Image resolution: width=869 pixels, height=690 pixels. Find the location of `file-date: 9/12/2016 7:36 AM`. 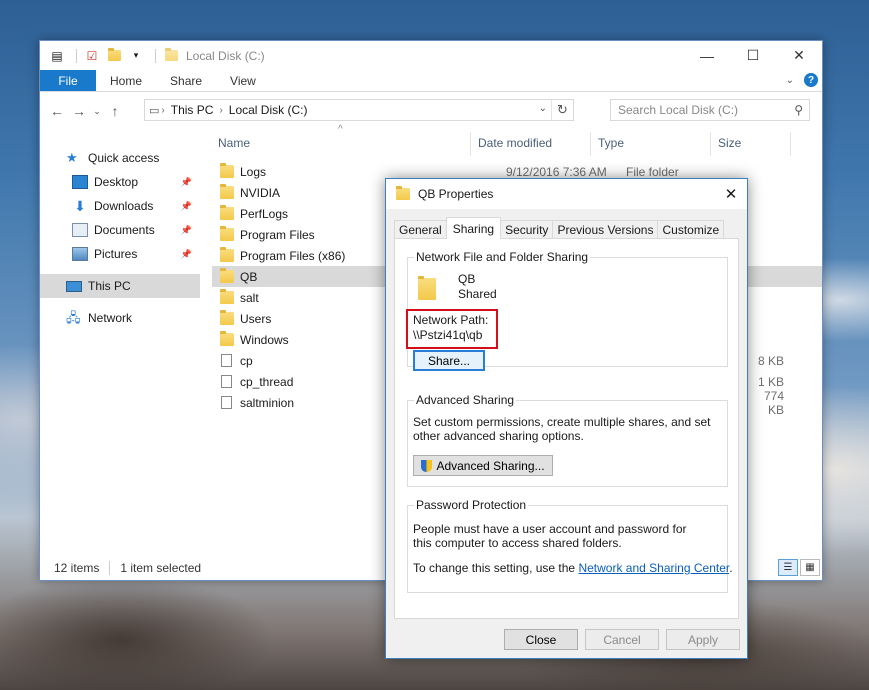

file-date: 9/12/2016 7:36 AM is located at coordinates (556, 171).